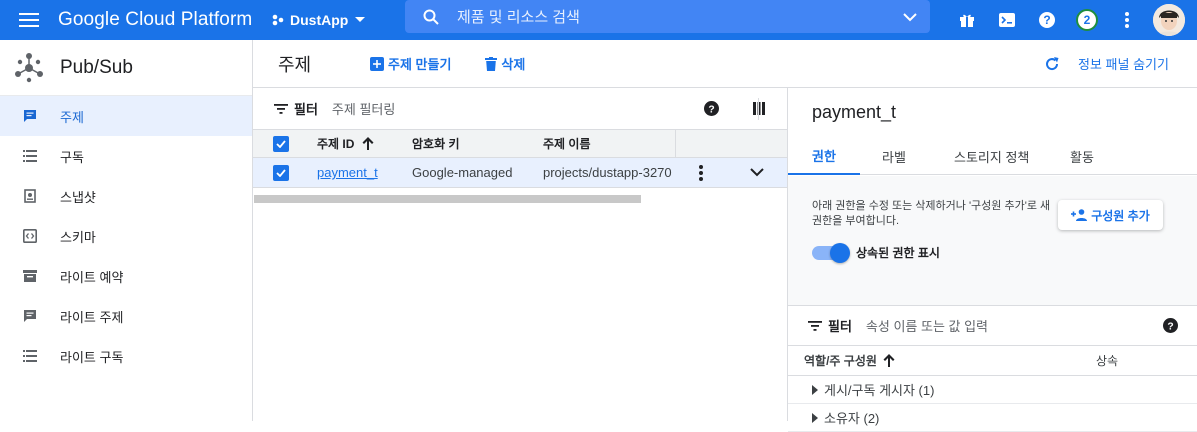 The height and width of the screenshot is (432, 1197). I want to click on product-title: Pub/Sub, so click(96, 67).